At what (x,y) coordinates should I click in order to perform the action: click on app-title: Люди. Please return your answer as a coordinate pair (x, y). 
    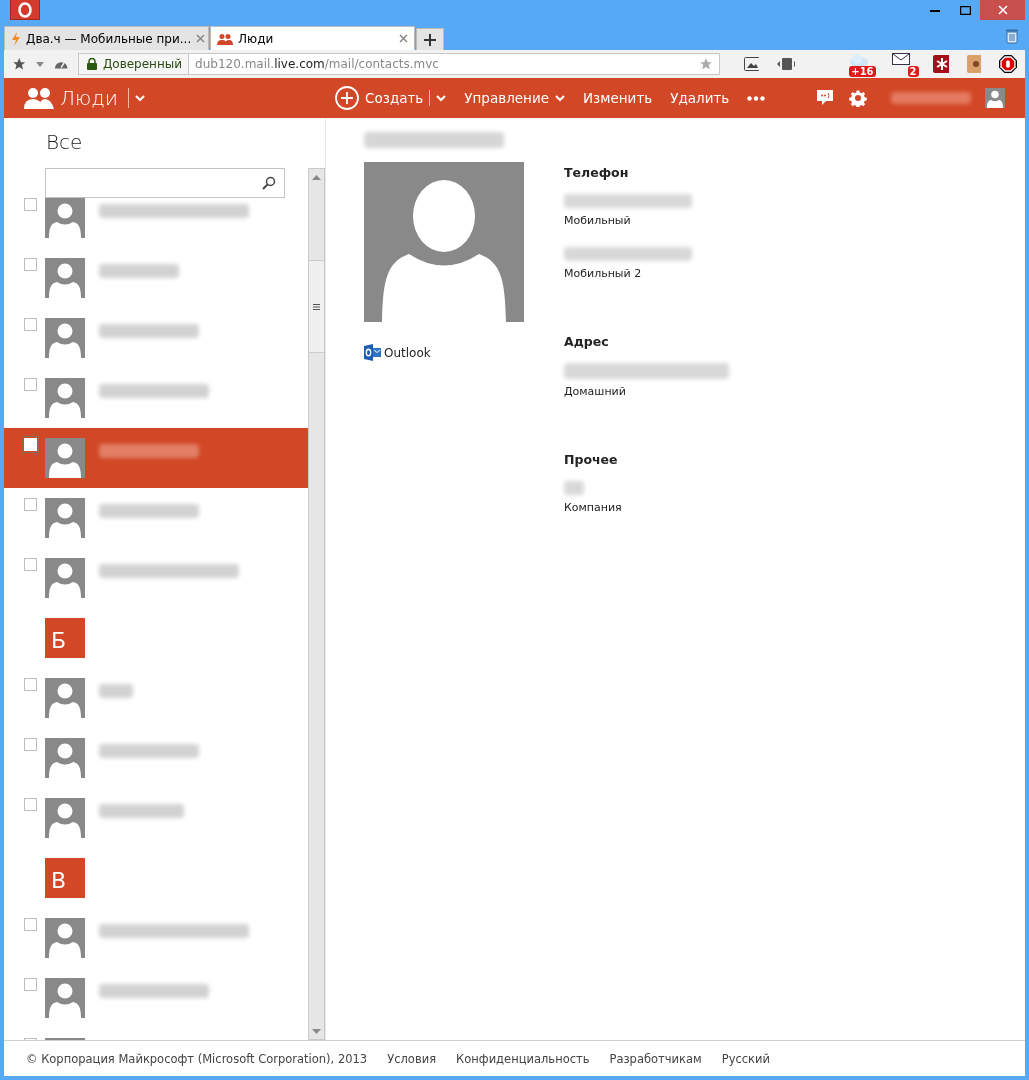
    Looking at the image, I should click on (89, 98).